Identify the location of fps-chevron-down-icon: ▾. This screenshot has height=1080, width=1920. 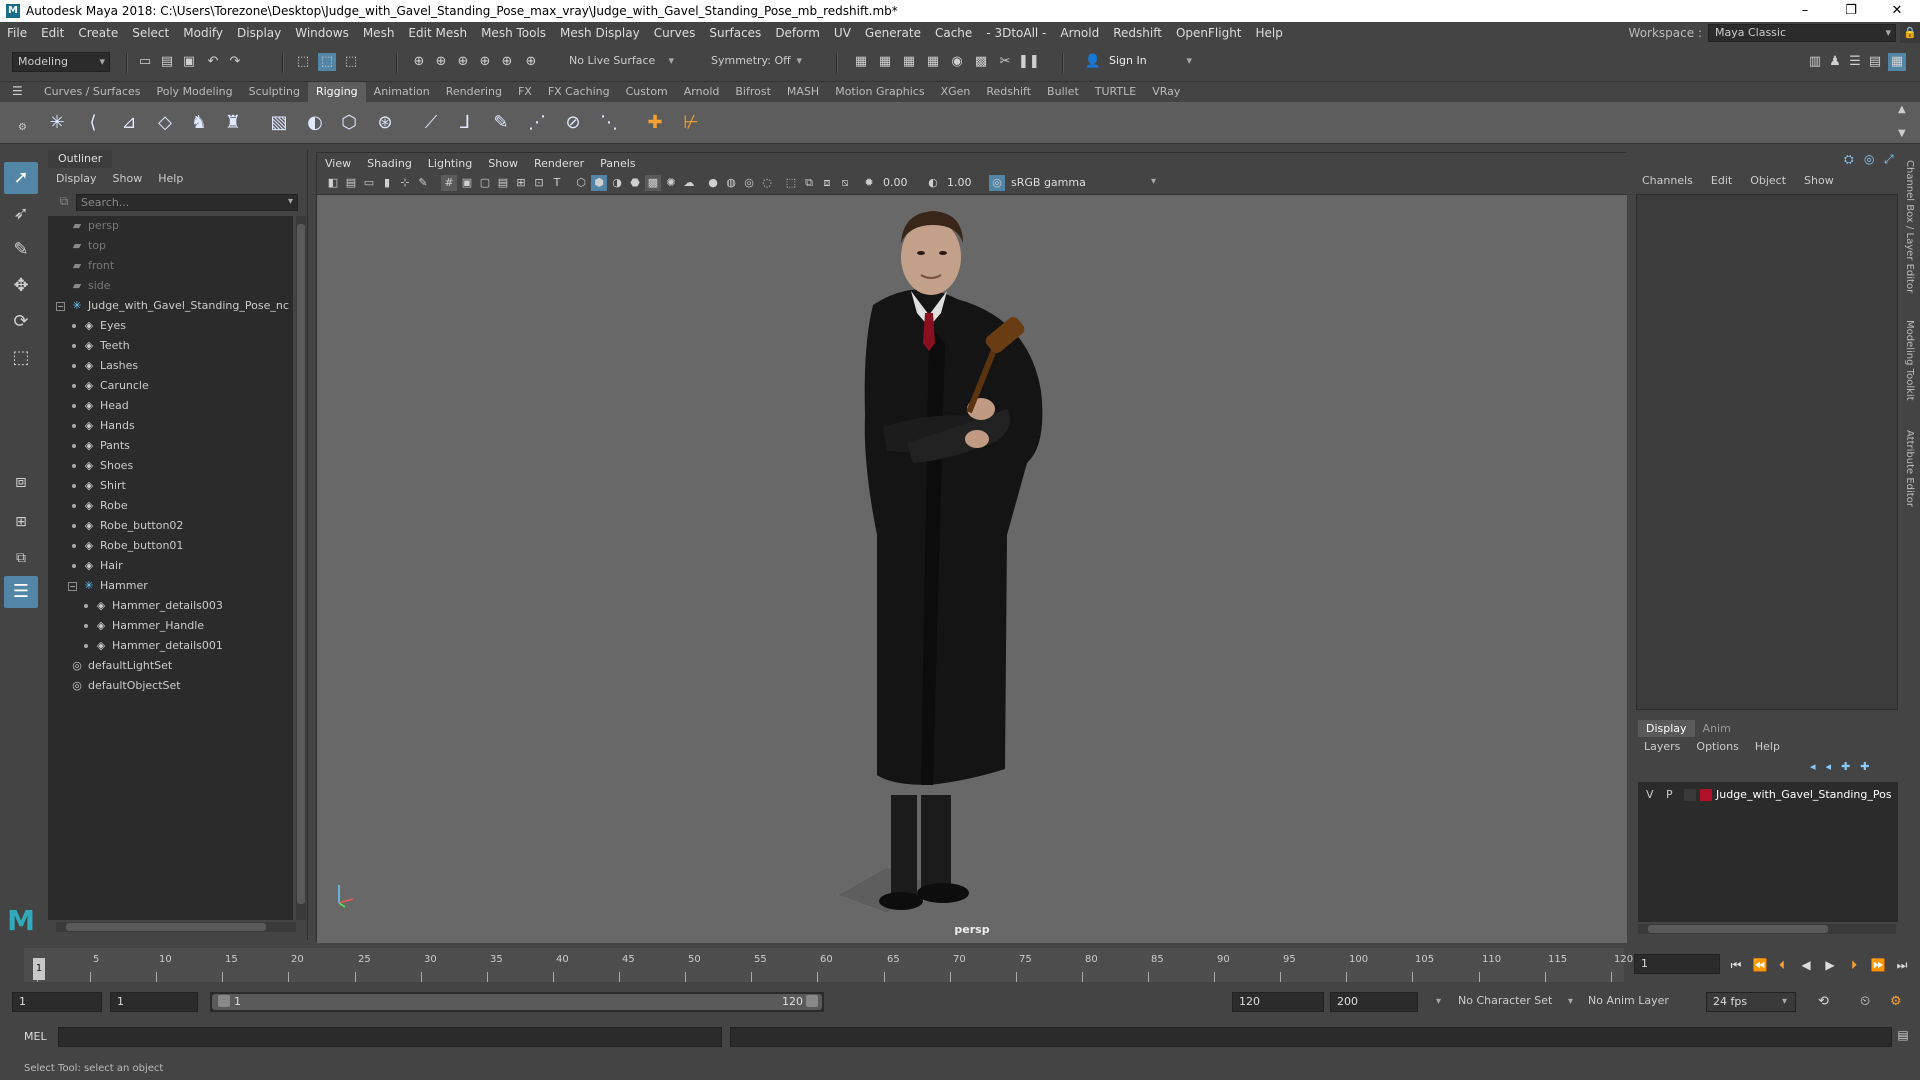
(1784, 1001).